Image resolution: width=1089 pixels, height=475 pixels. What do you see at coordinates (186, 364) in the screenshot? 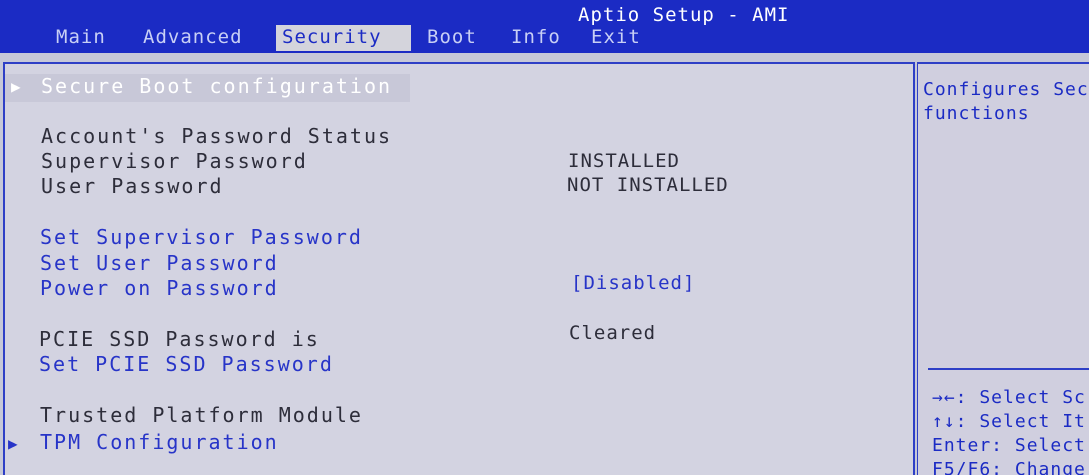
I see `set-pcie-ssd-password-item: Set PCIE SSD Password` at bounding box center [186, 364].